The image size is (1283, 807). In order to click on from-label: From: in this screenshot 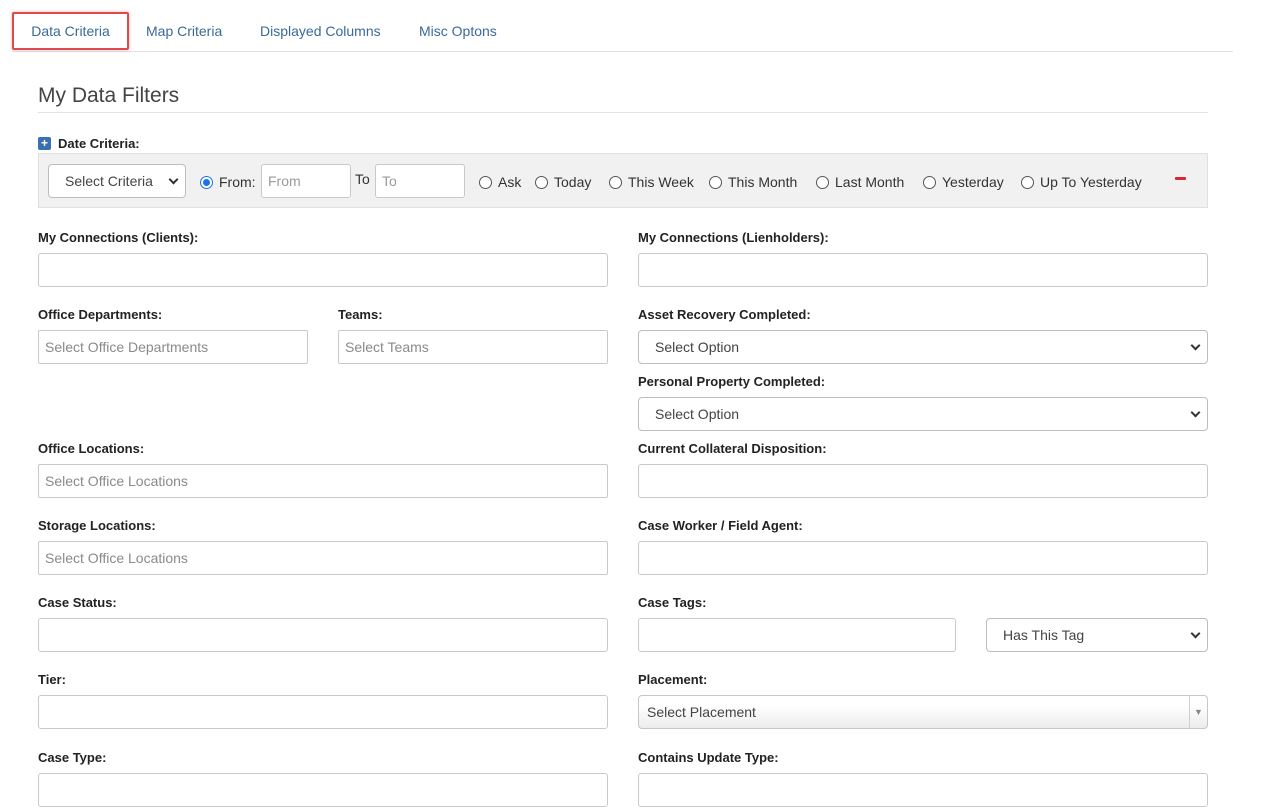, I will do `click(237, 182)`.